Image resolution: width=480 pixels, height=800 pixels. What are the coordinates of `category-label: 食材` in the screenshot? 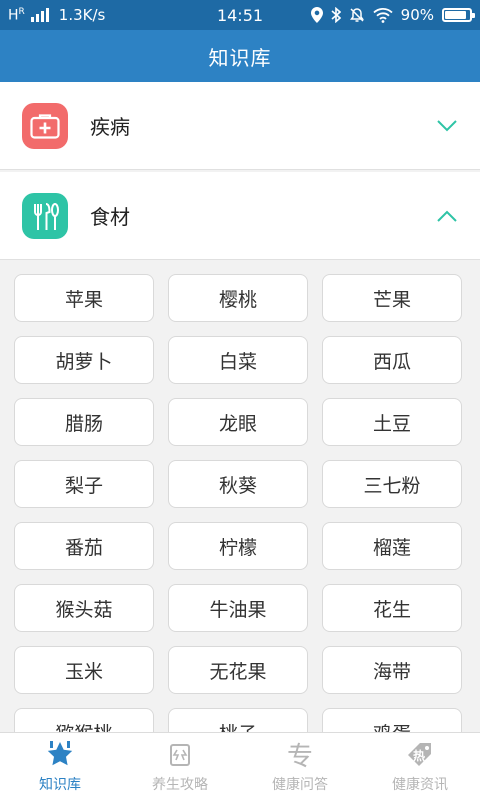 It's located at (110, 217).